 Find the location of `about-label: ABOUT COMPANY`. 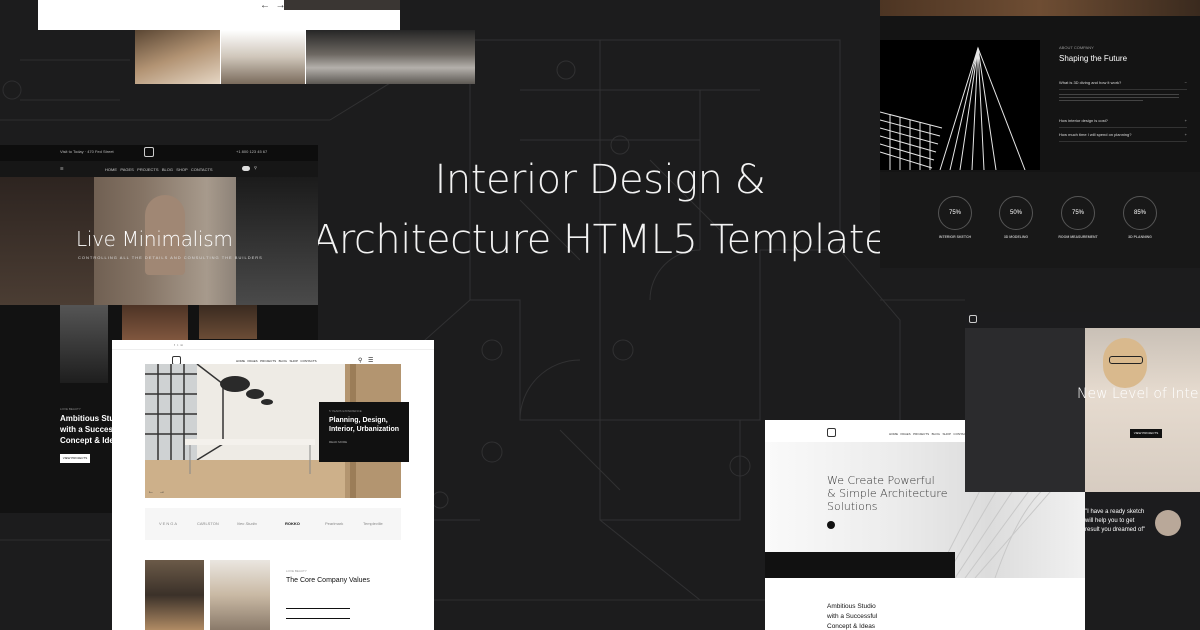

about-label: ABOUT COMPANY is located at coordinates (1076, 47).